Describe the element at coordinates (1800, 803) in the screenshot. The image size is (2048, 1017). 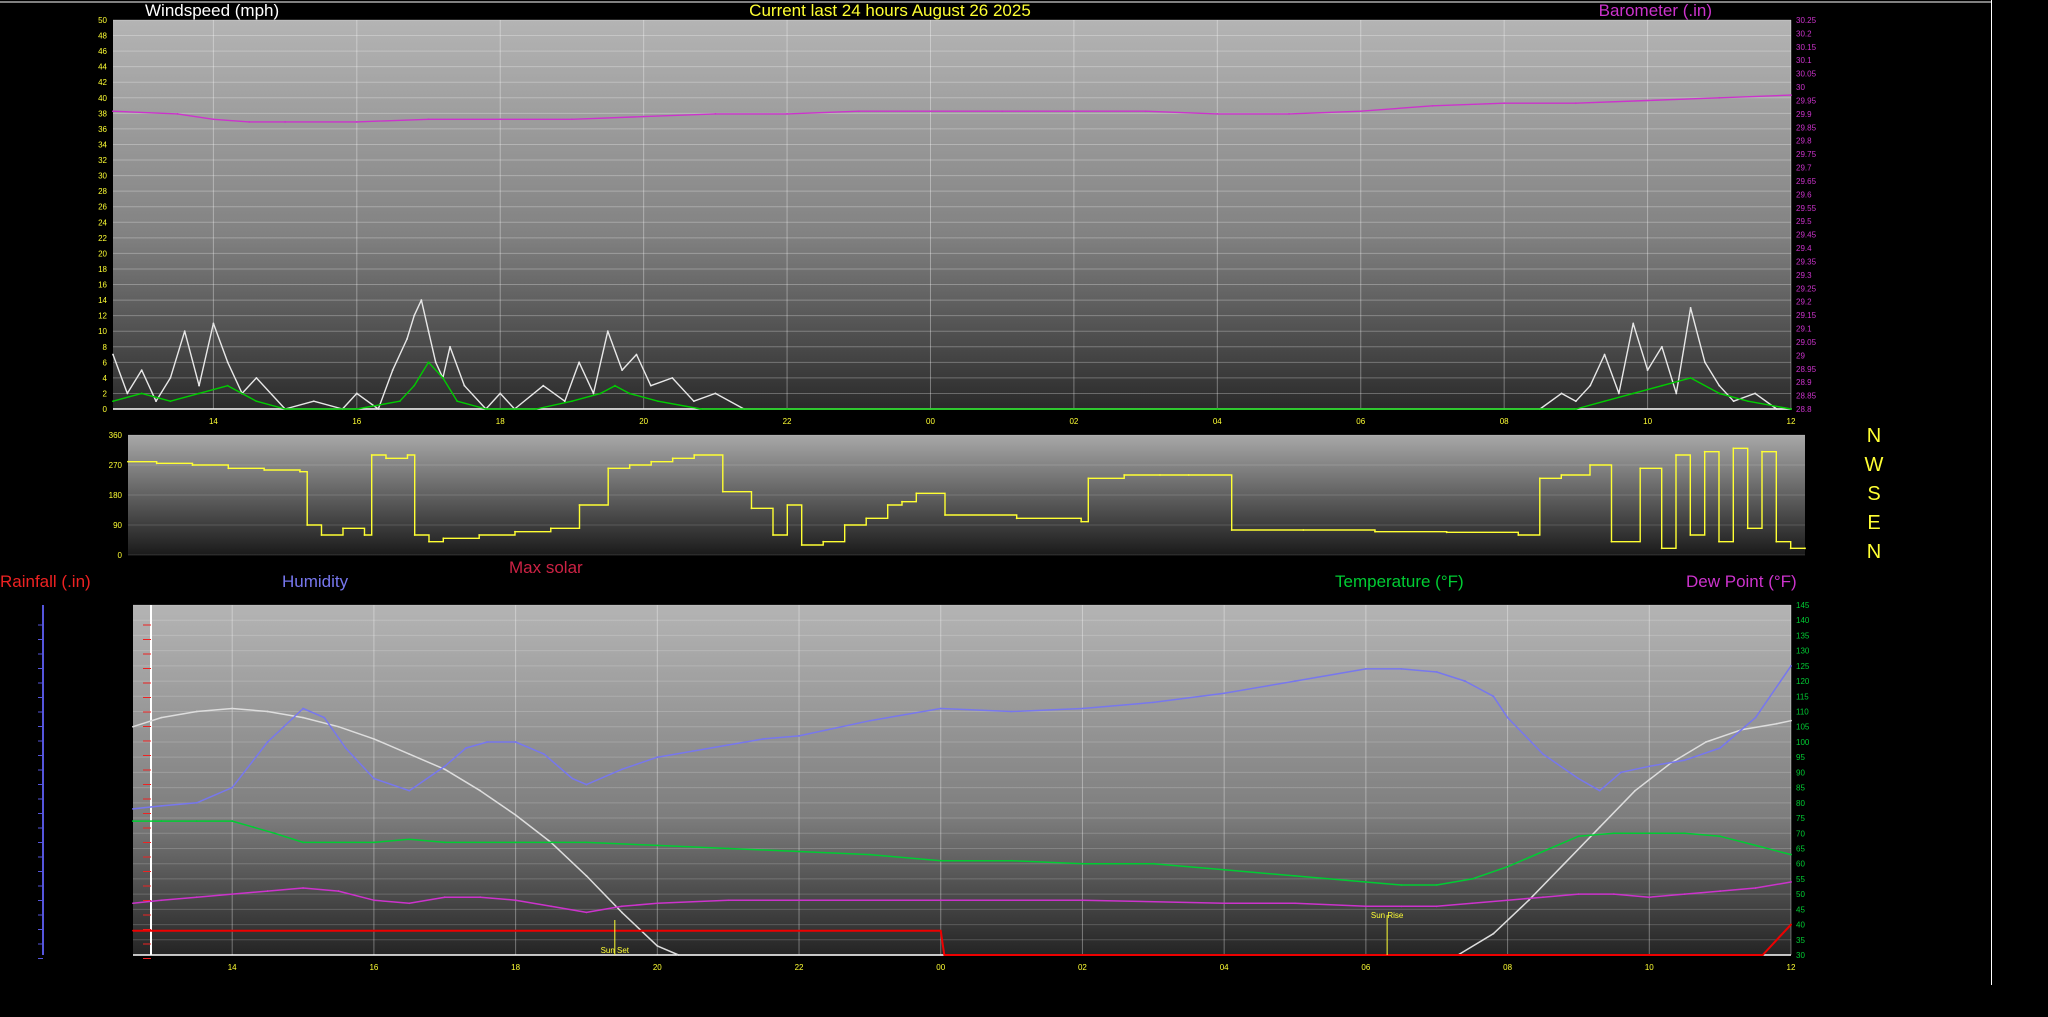
I see `temperature-tick-label: 80` at that location.